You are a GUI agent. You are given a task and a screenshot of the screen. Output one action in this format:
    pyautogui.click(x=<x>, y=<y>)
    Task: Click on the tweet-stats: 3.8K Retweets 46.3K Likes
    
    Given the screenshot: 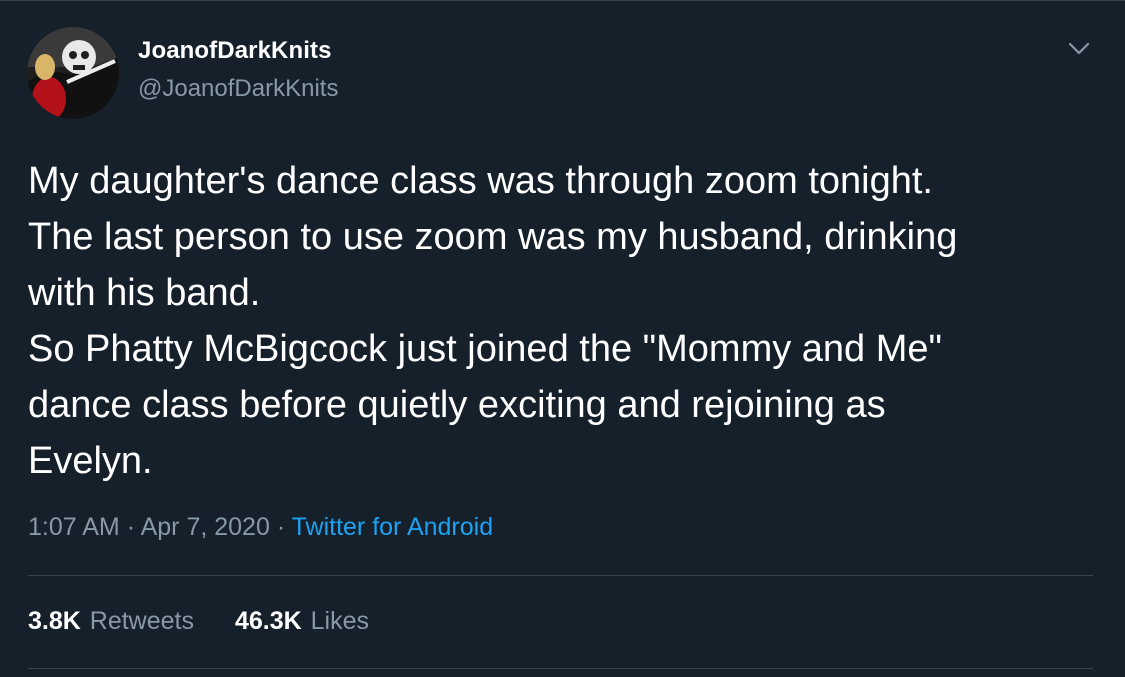 What is the action you would take?
    pyautogui.click(x=215, y=621)
    